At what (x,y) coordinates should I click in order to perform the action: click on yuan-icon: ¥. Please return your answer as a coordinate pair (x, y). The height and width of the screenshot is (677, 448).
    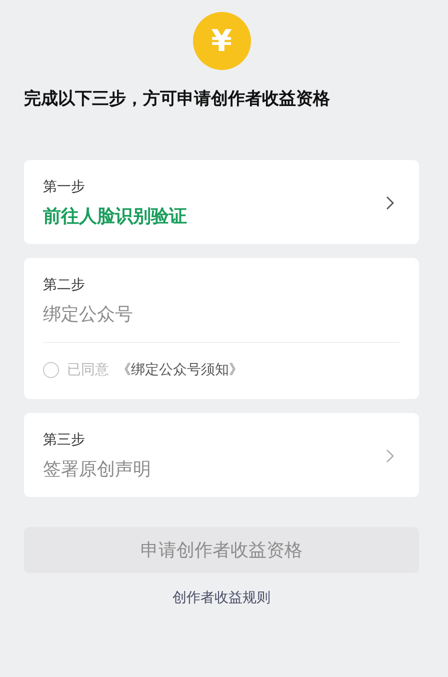
    Looking at the image, I should click on (221, 41).